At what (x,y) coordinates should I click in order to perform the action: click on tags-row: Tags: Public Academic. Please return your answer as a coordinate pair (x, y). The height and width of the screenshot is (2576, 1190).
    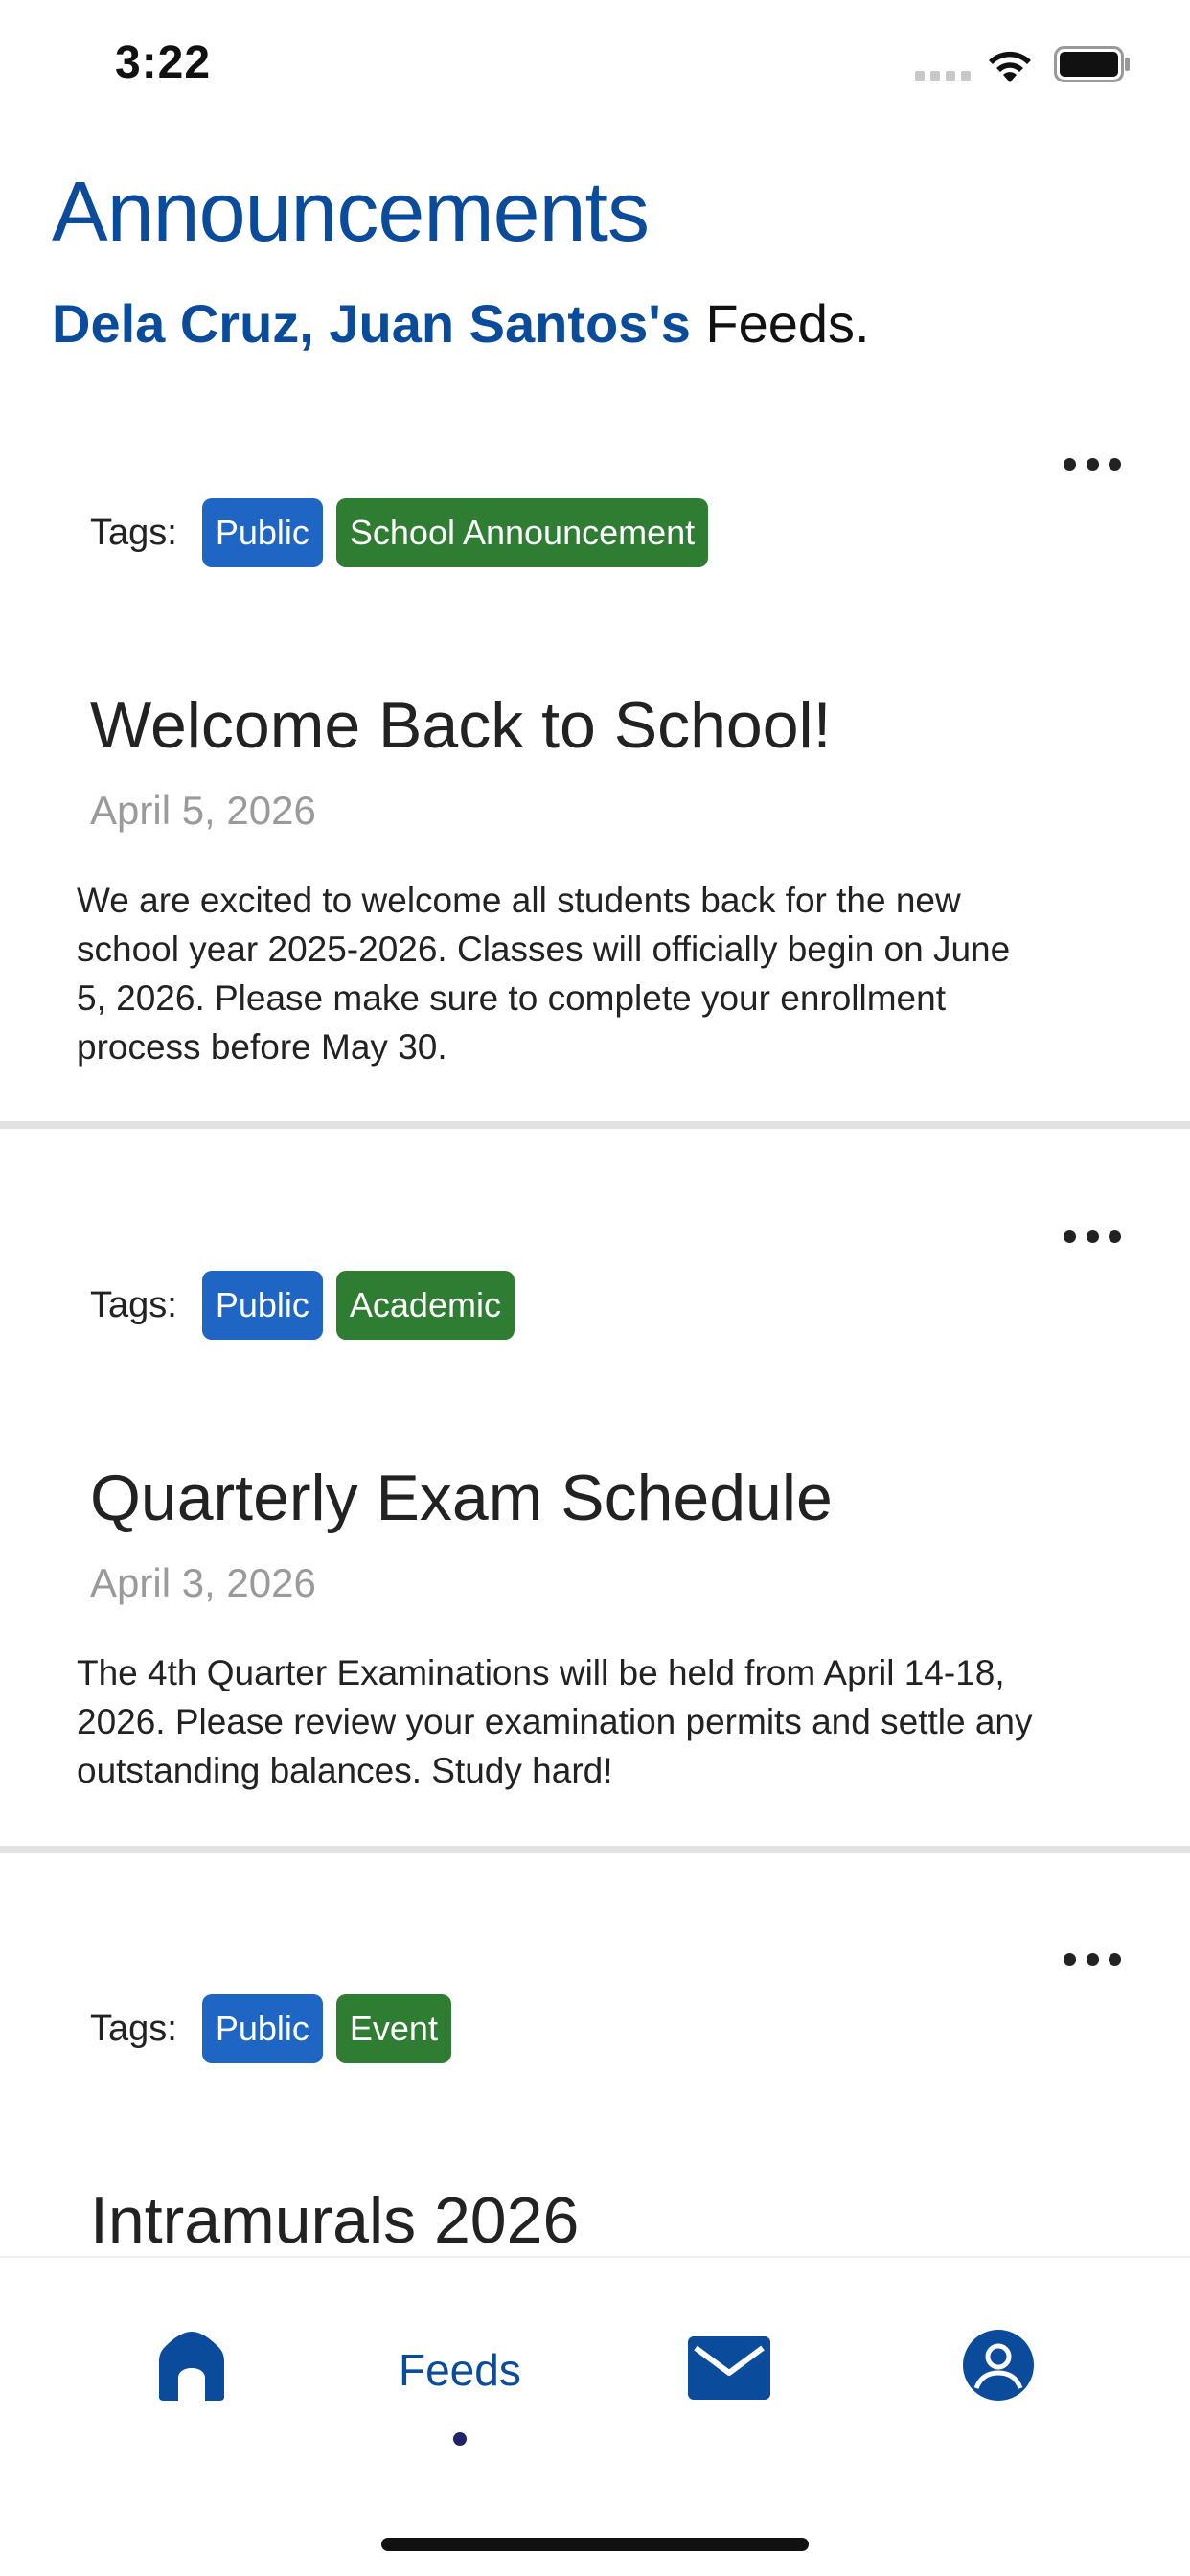
    Looking at the image, I should click on (303, 1305).